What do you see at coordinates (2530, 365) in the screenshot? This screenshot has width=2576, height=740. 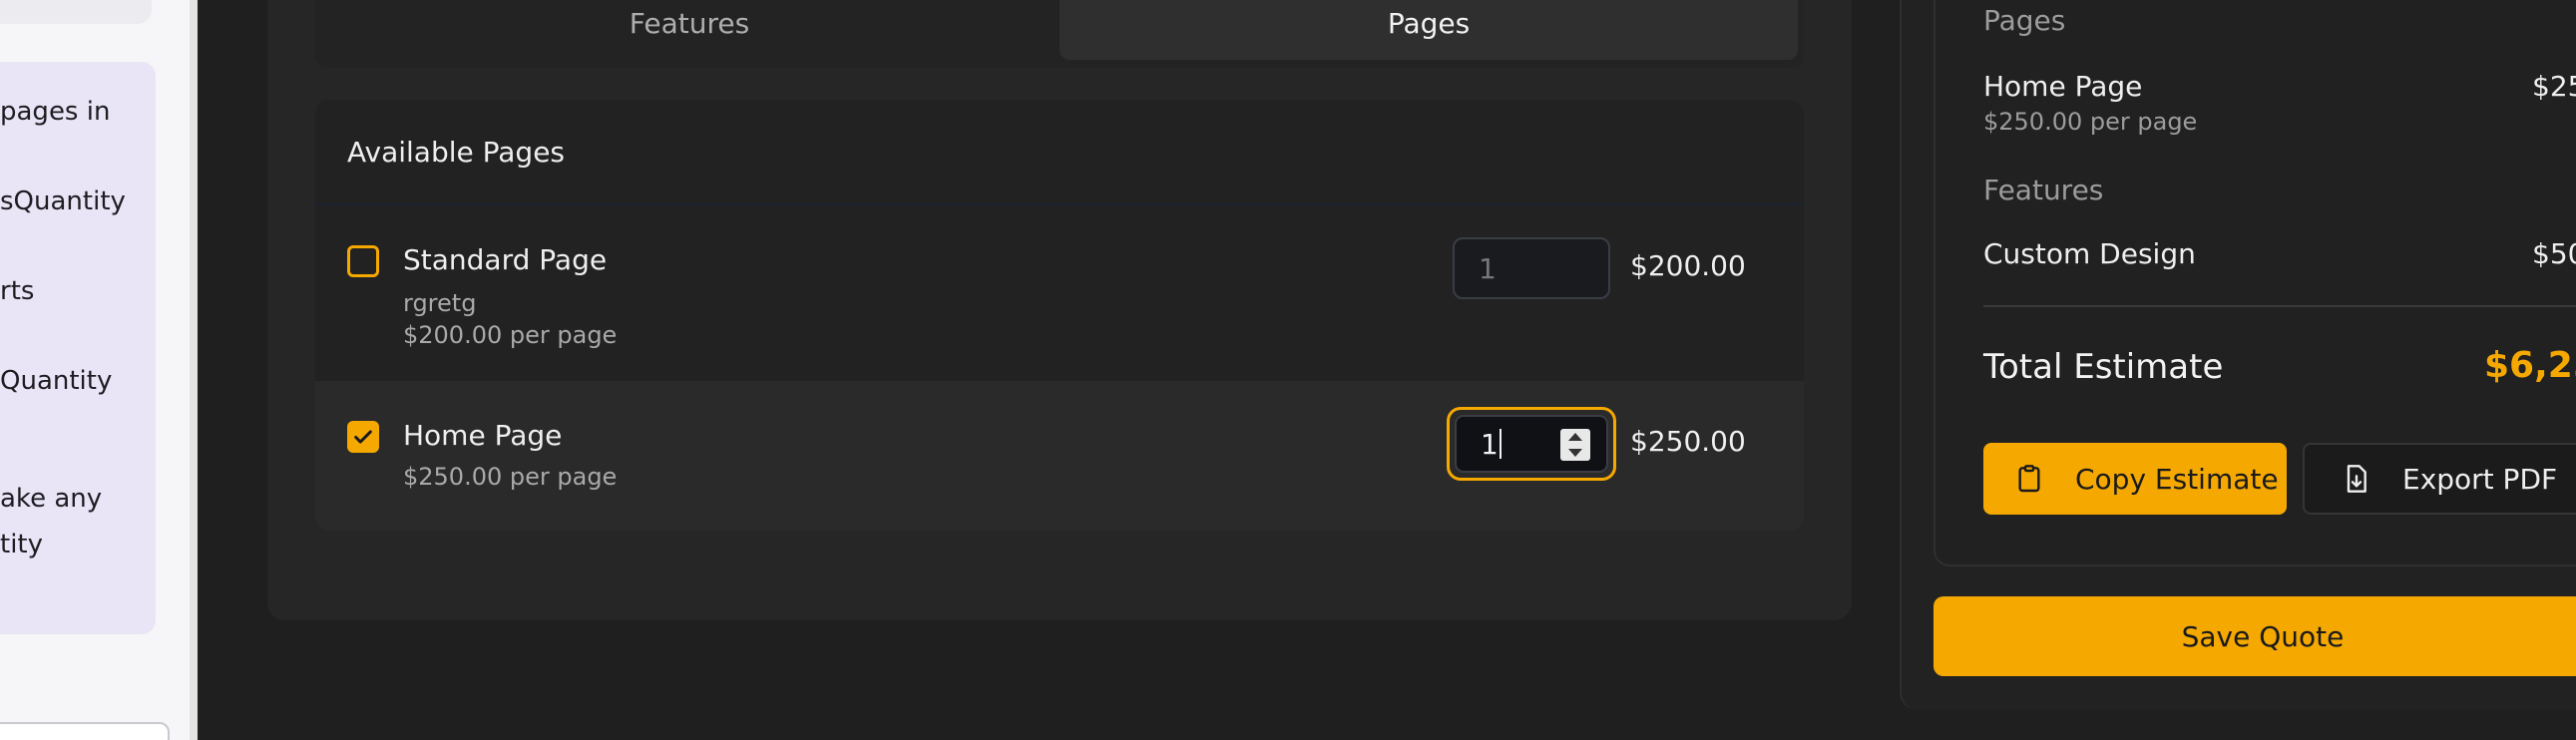 I see `total-estimate-value: $6,25` at bounding box center [2530, 365].